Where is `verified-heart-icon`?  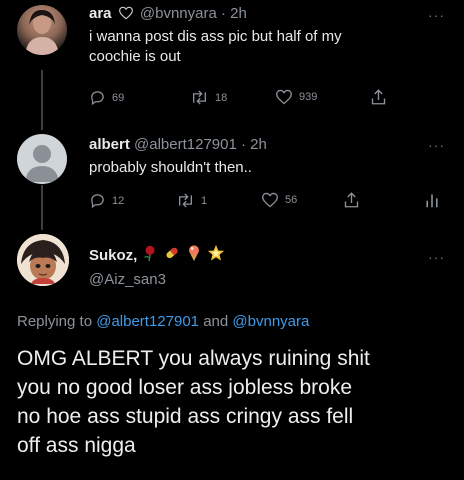 verified-heart-icon is located at coordinates (126, 15).